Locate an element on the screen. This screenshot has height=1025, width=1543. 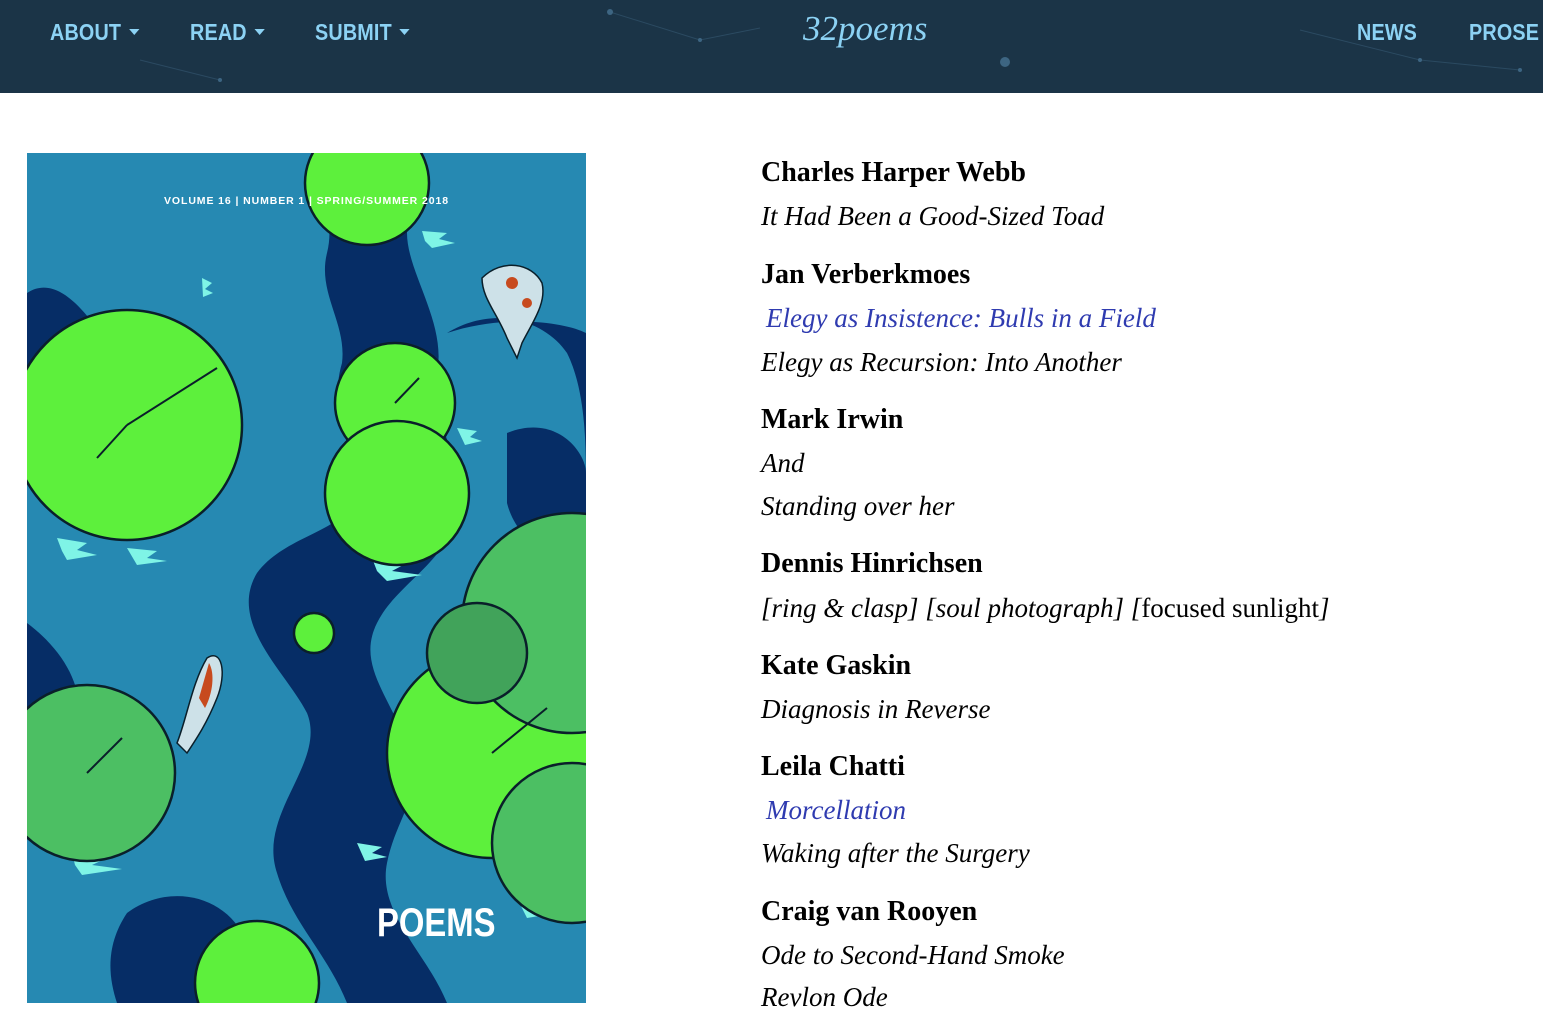
author-name: Craig van Rooyen is located at coordinates (869, 911).